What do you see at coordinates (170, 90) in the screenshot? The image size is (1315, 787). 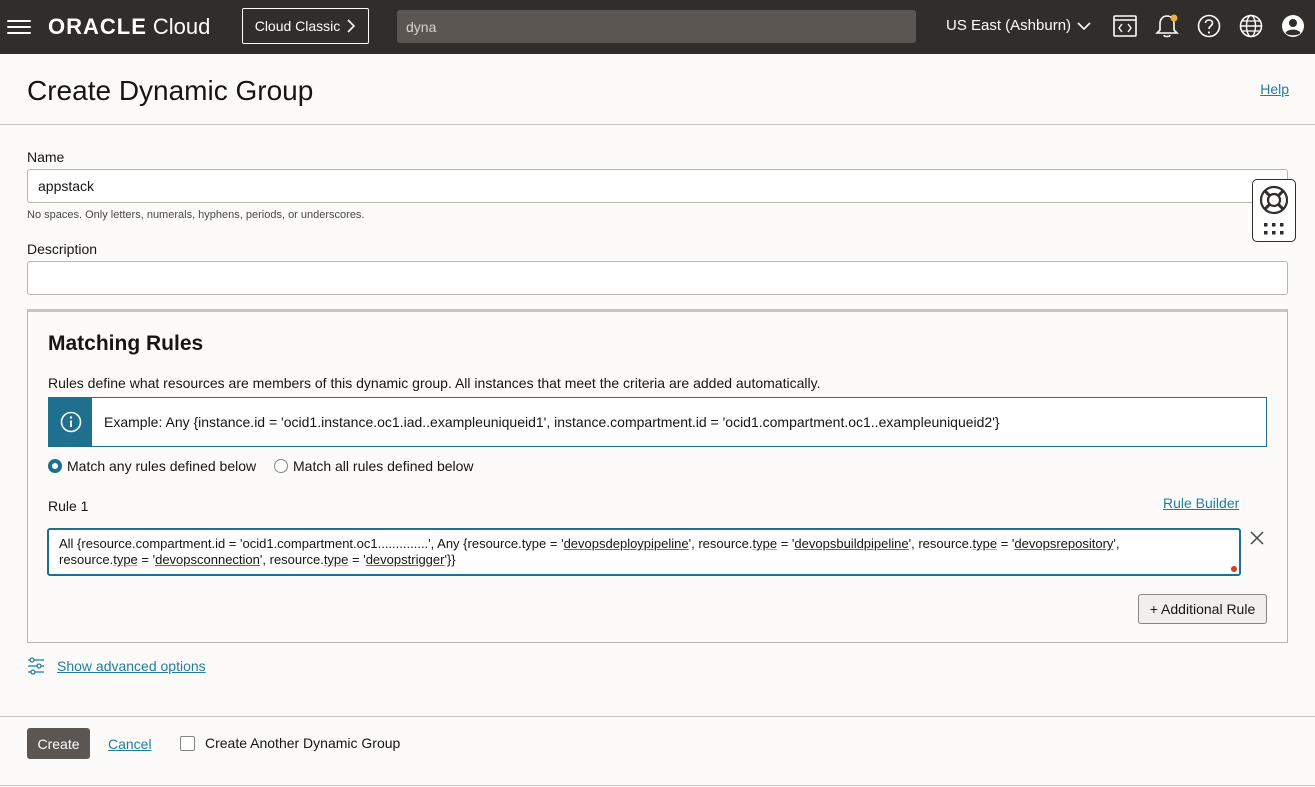 I see `page-title: Create Dynamic Group` at bounding box center [170, 90].